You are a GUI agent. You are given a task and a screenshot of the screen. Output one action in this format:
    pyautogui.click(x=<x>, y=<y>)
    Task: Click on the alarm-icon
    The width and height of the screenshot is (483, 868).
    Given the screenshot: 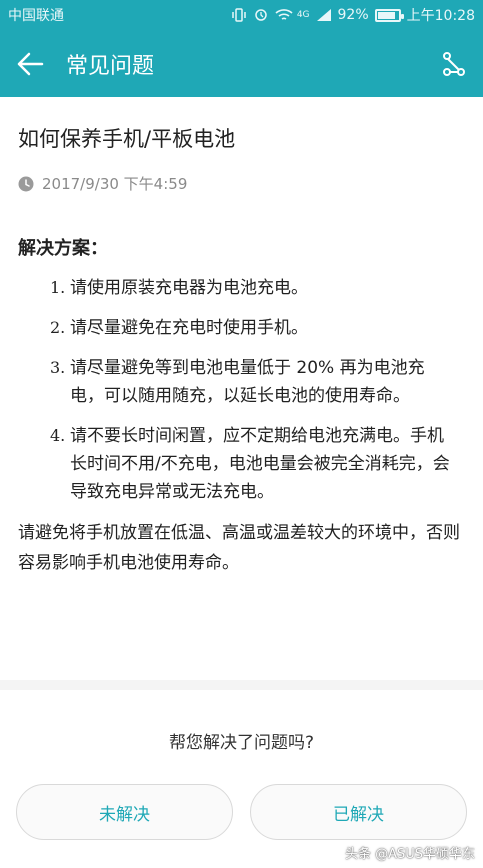 What is the action you would take?
    pyautogui.click(x=261, y=15)
    